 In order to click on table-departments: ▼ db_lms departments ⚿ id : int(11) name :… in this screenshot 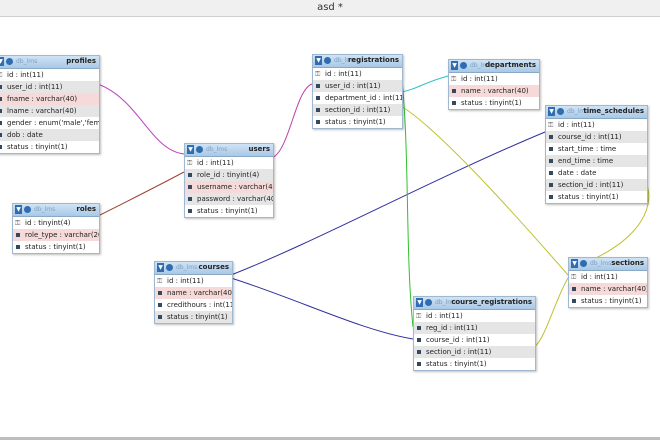, I will do `click(494, 84)`.